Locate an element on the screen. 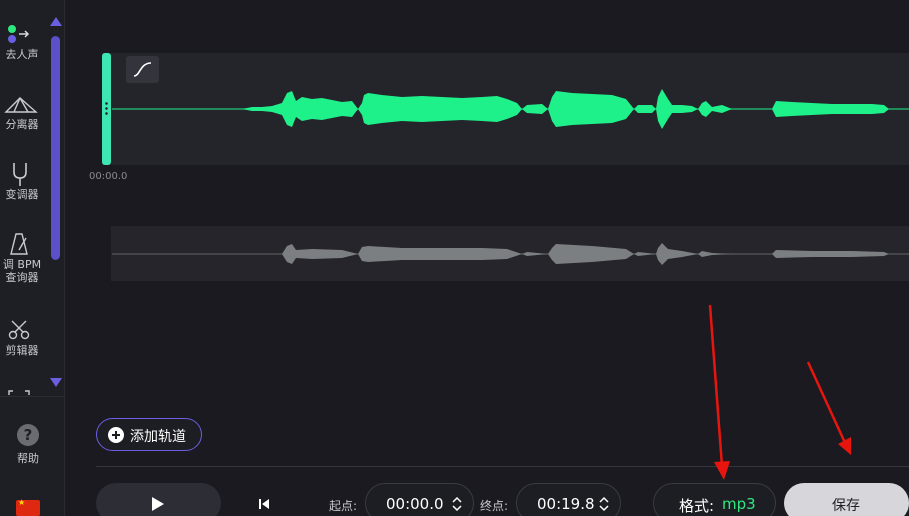  start-time-field: 00:00.0 is located at coordinates (419, 499).